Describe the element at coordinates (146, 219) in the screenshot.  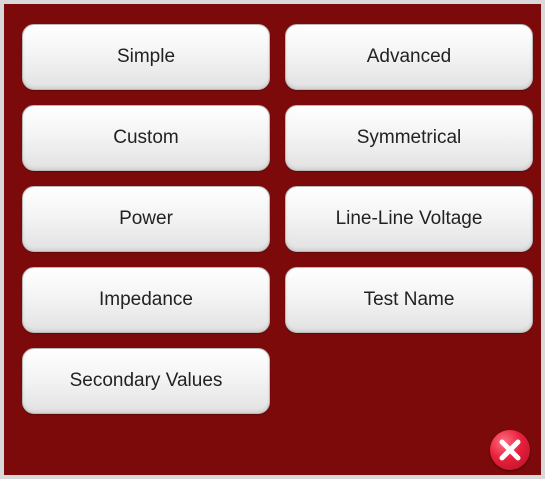
I see `power-button: Power` at that location.